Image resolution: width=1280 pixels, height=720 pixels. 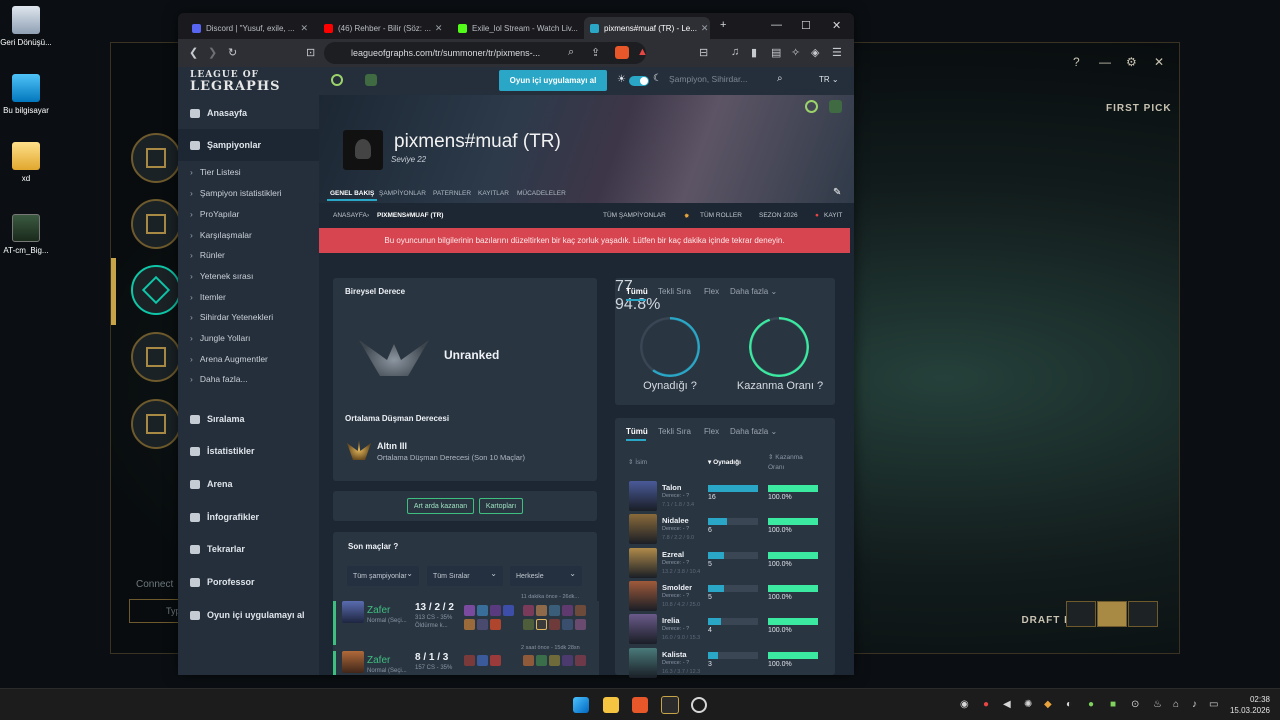 I want to click on champ-tab-solo: Tekli Sıra, so click(x=674, y=431).